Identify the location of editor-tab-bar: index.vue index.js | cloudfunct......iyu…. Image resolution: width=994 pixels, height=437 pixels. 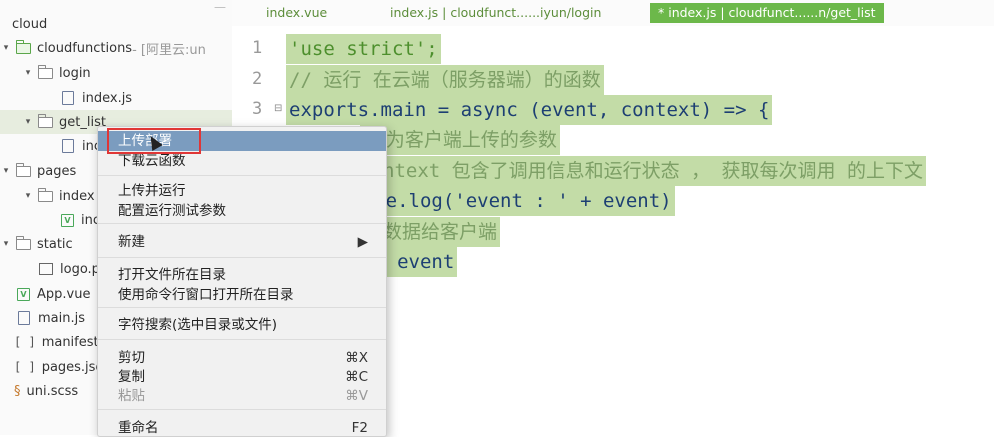
(613, 13).